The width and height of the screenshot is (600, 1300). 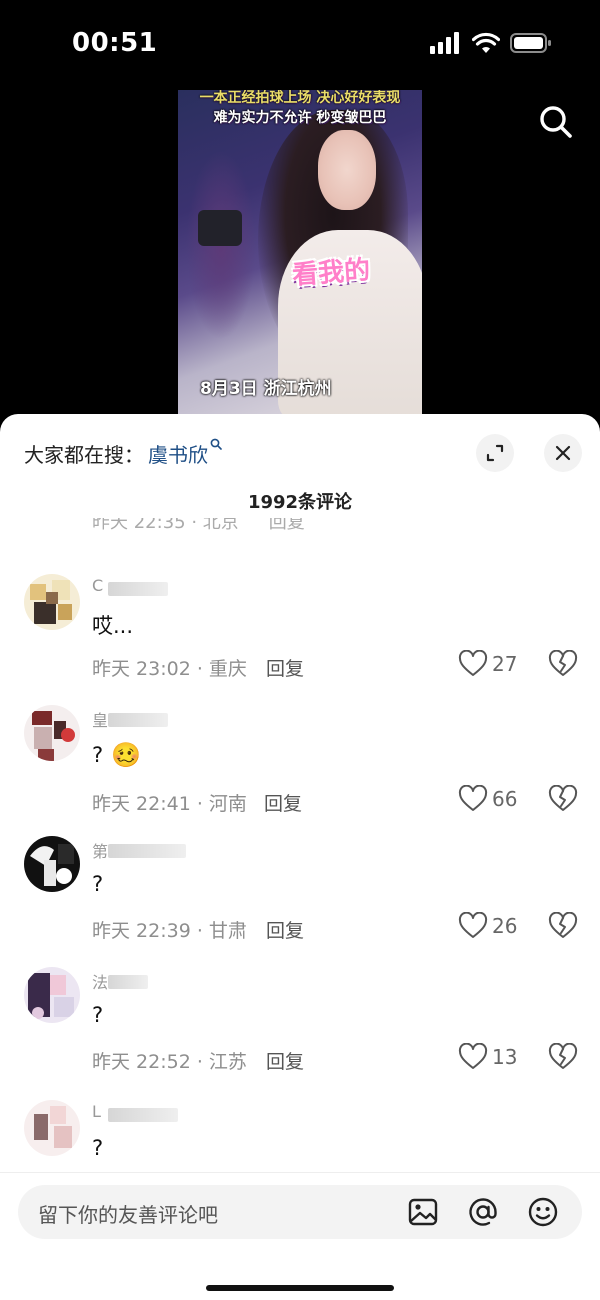 What do you see at coordinates (300, 502) in the screenshot?
I see `comment-count: 1992条评论` at bounding box center [300, 502].